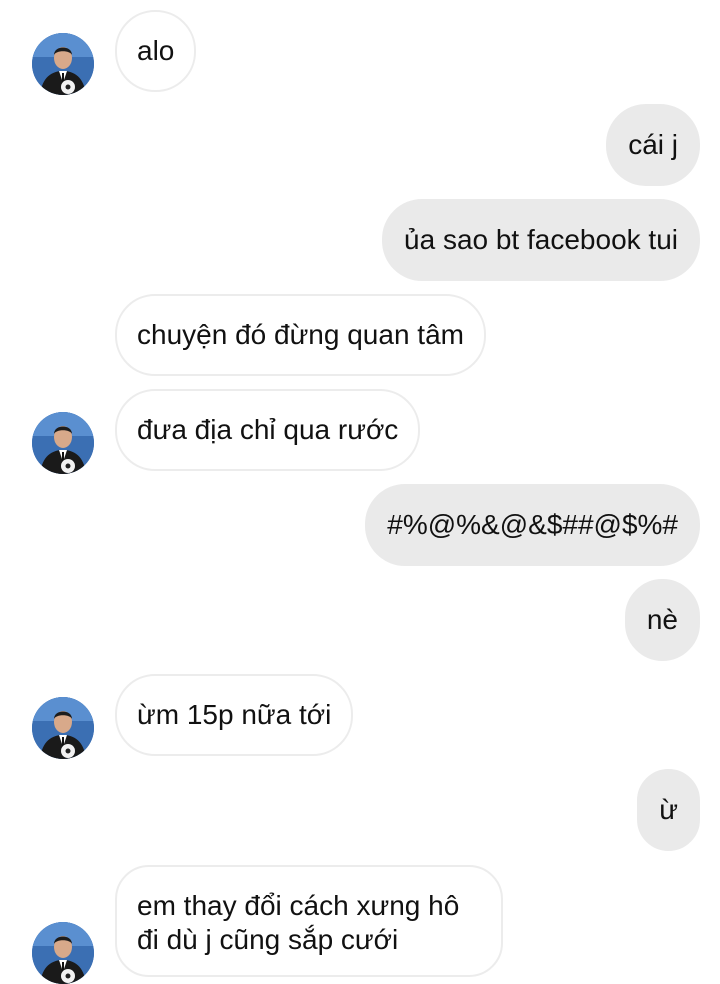  I want to click on message-line: em thay đổi cách xưng hô, so click(298, 905).